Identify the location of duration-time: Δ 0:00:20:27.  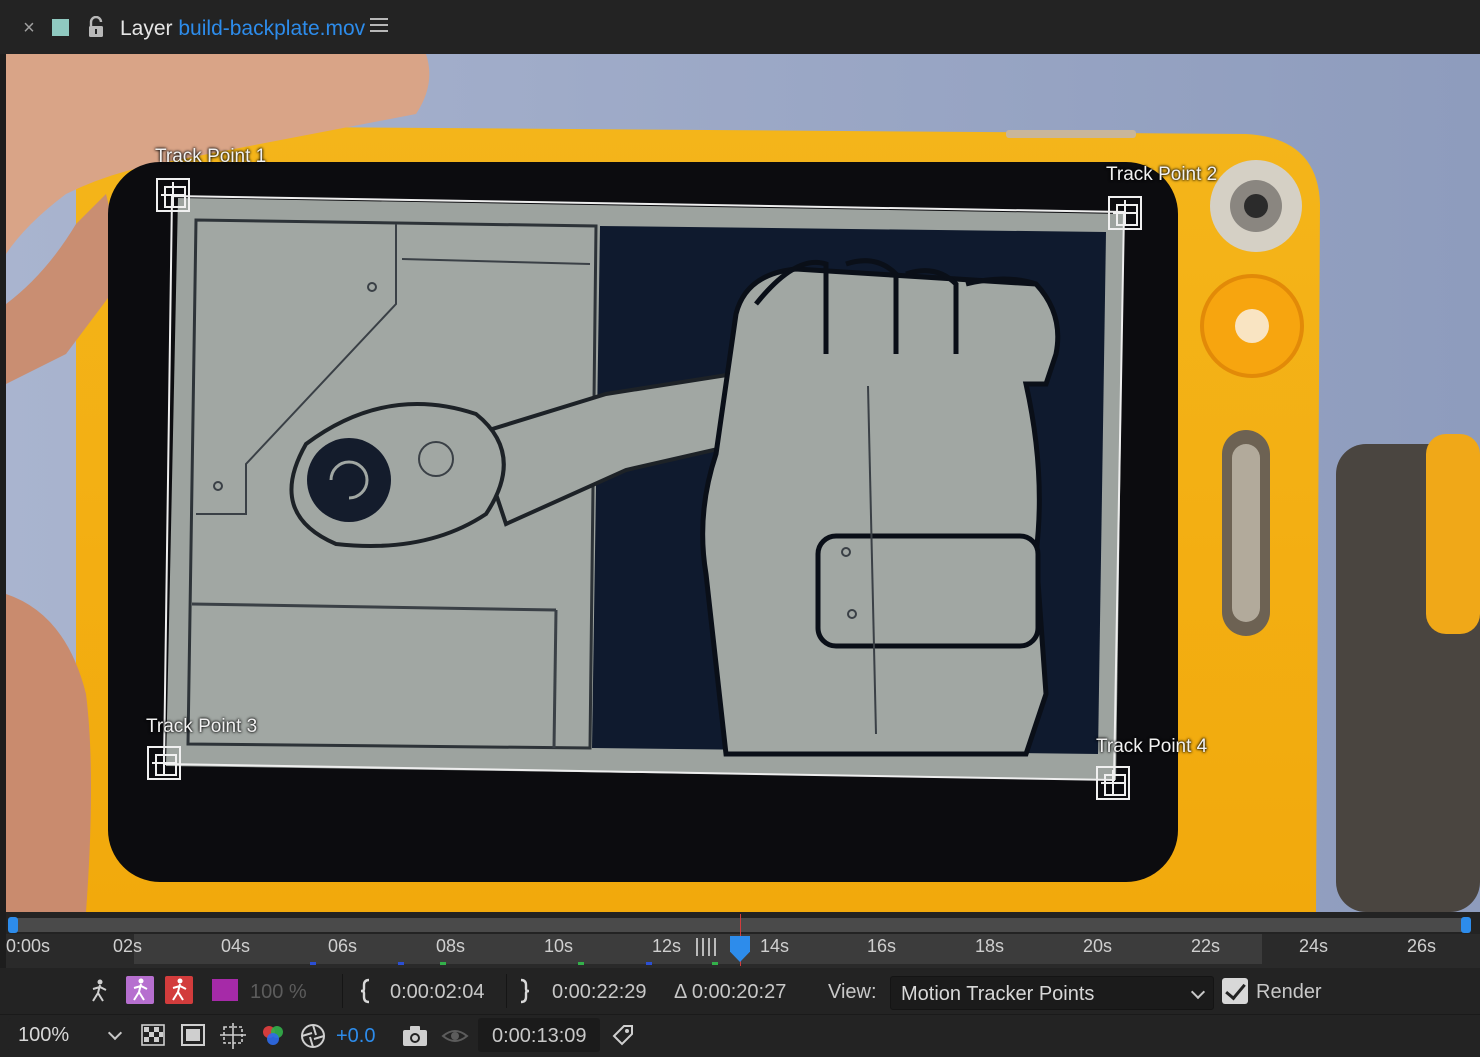
(730, 992).